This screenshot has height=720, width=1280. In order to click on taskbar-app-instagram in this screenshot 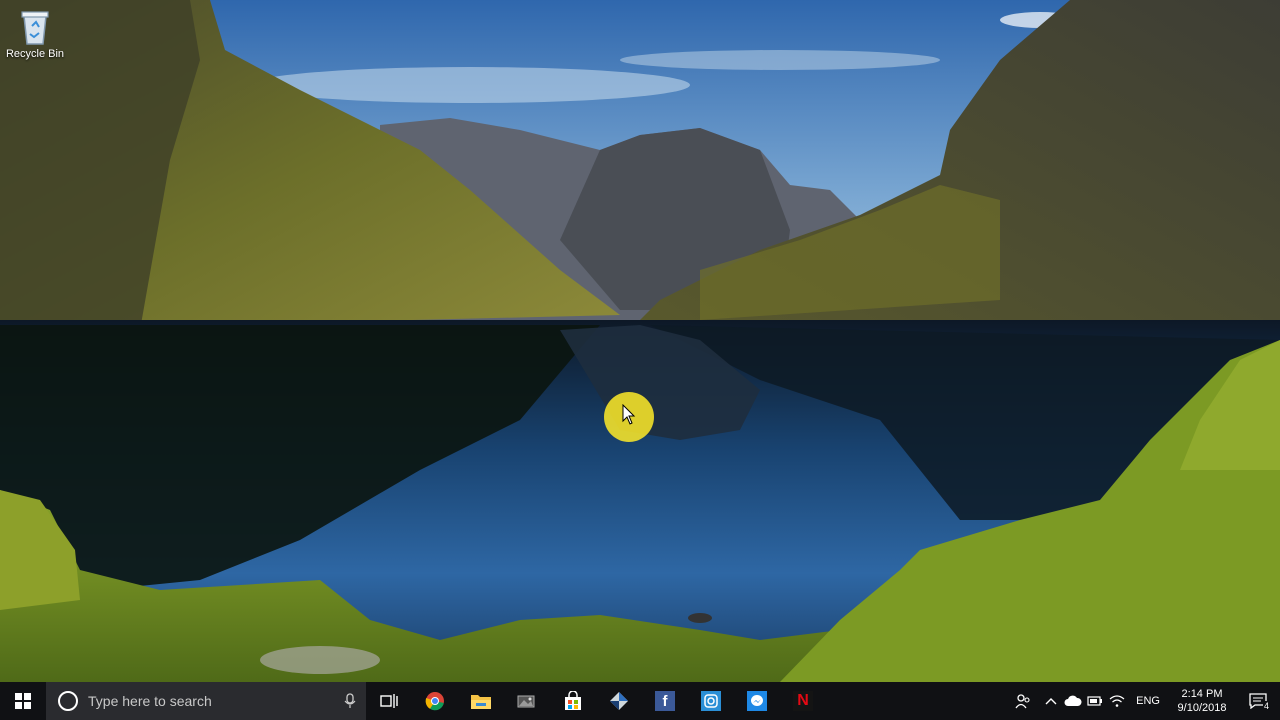, I will do `click(711, 701)`.